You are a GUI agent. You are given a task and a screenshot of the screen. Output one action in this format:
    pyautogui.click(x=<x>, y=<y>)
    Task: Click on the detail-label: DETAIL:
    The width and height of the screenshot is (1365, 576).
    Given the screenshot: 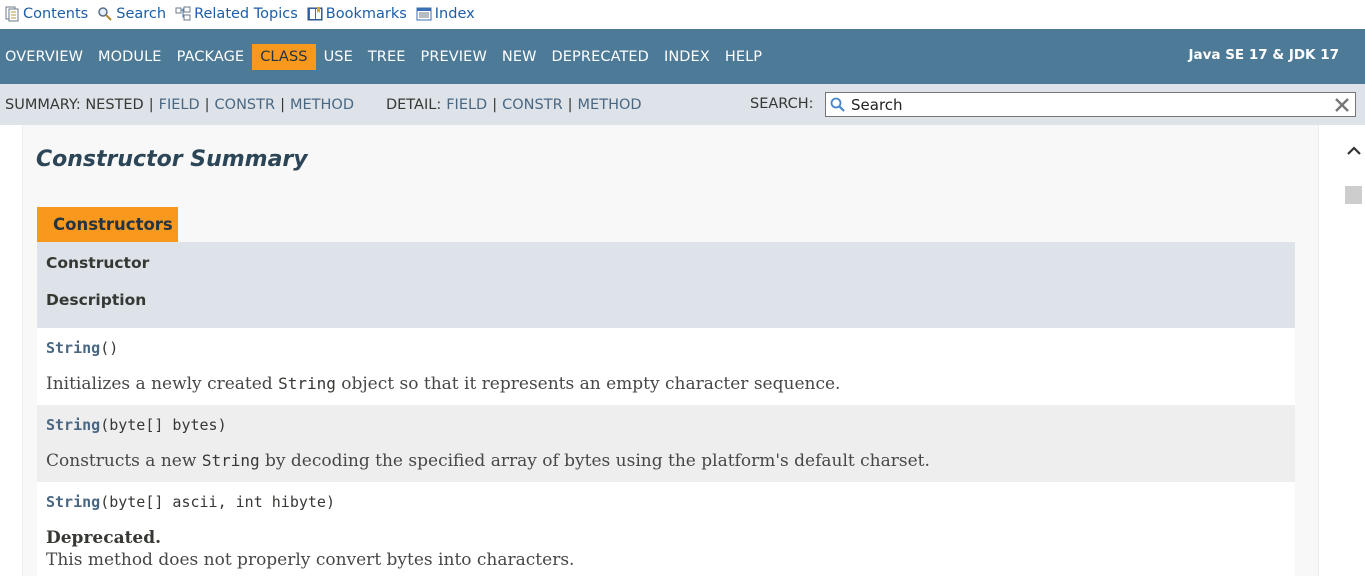 What is the action you would take?
    pyautogui.click(x=413, y=104)
    